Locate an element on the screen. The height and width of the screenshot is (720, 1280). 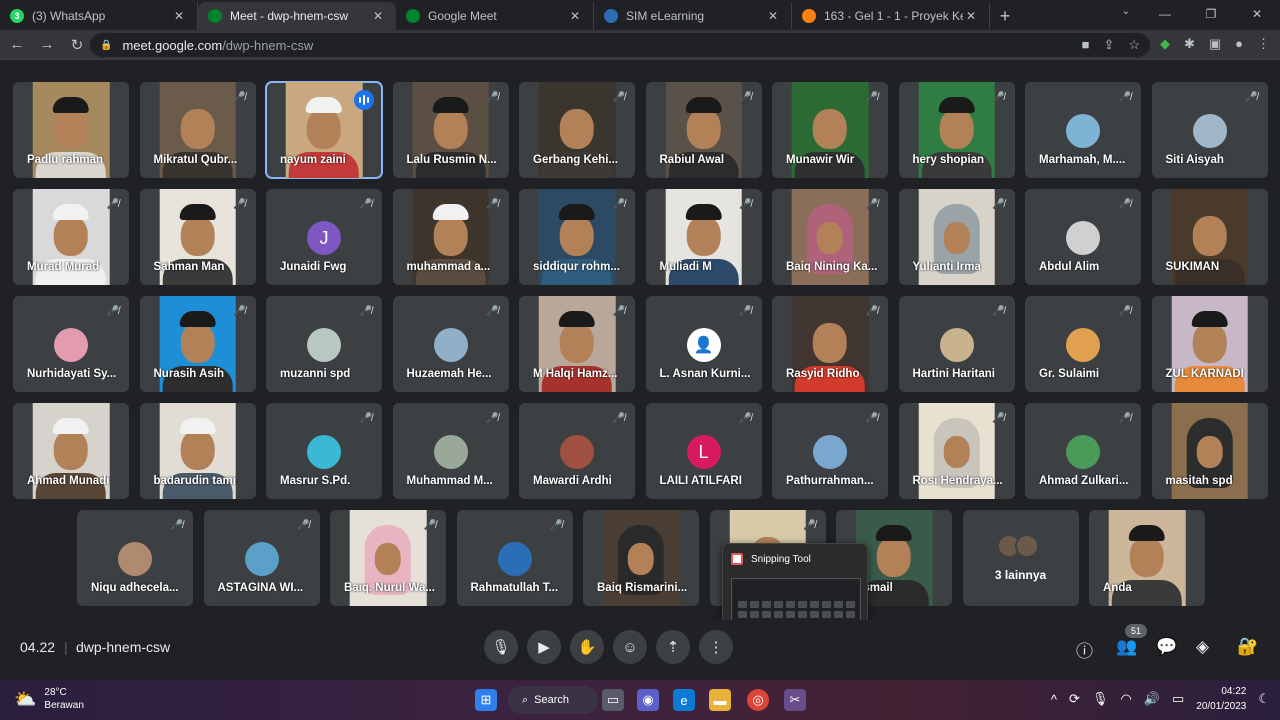
reload-icon: ↻ is located at coordinates (77, 45).